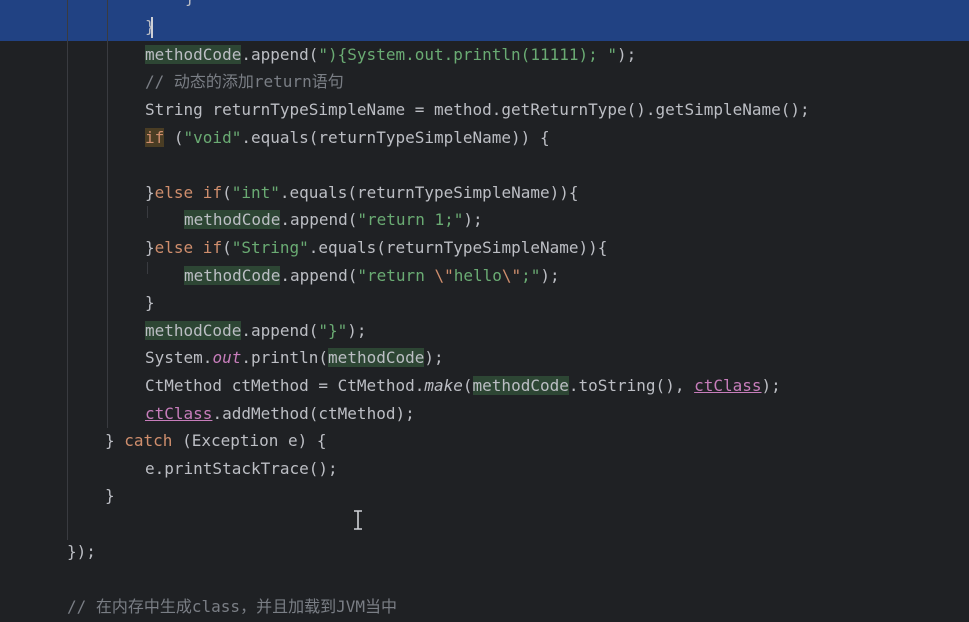  What do you see at coordinates (396, 275) in the screenshot?
I see `code-token: "return` at bounding box center [396, 275].